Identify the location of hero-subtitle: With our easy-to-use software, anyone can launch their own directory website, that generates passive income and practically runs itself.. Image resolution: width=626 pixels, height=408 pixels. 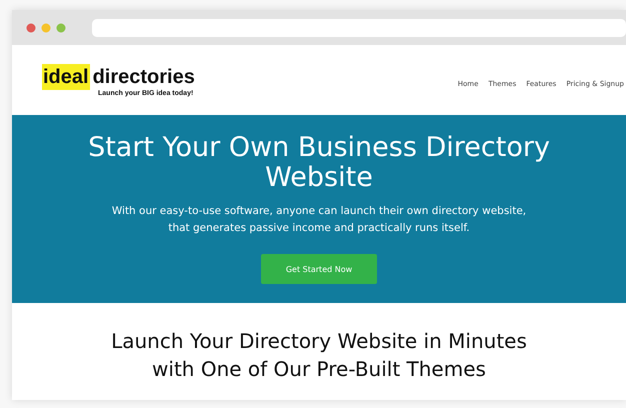
(319, 220).